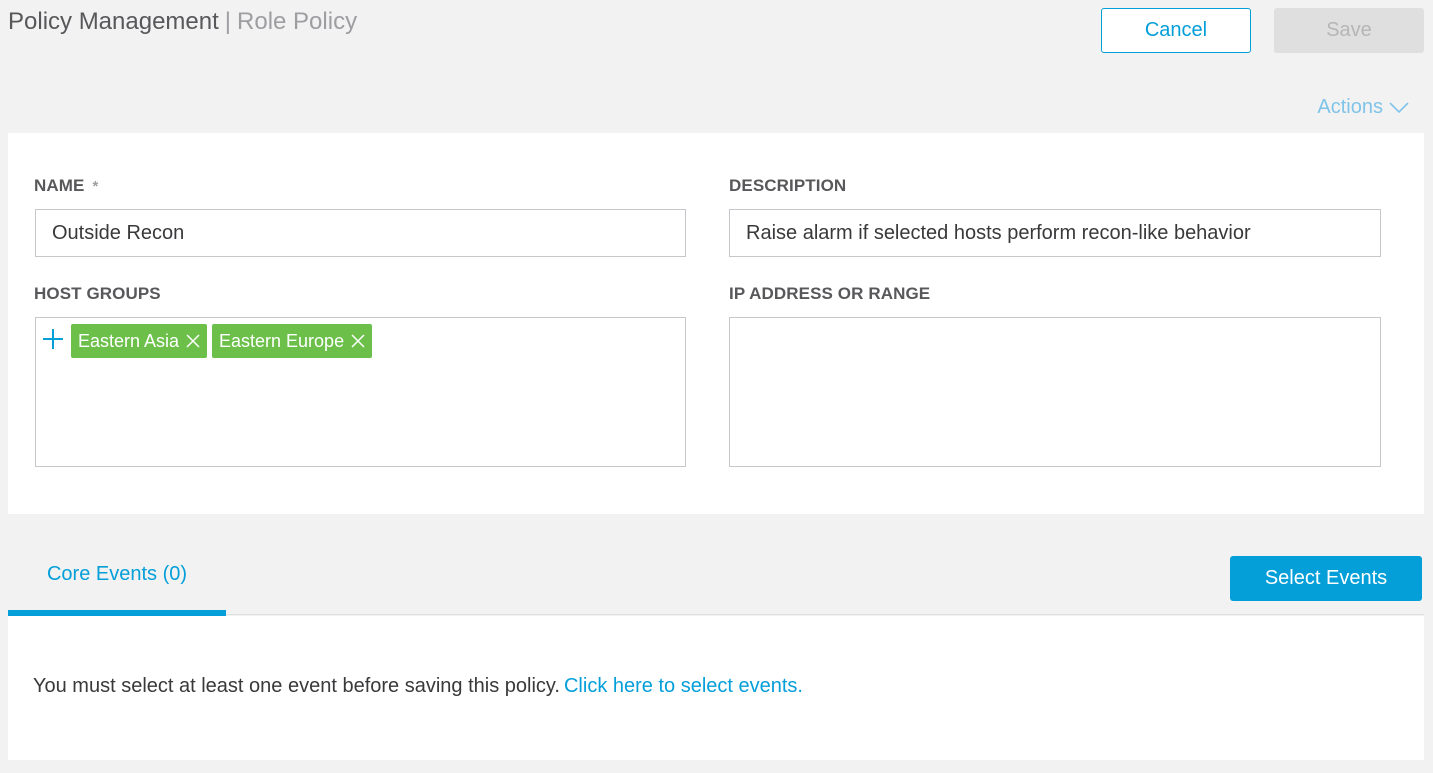 This screenshot has height=773, width=1433. Describe the element at coordinates (95, 186) in the screenshot. I see `required-marker: *` at that location.